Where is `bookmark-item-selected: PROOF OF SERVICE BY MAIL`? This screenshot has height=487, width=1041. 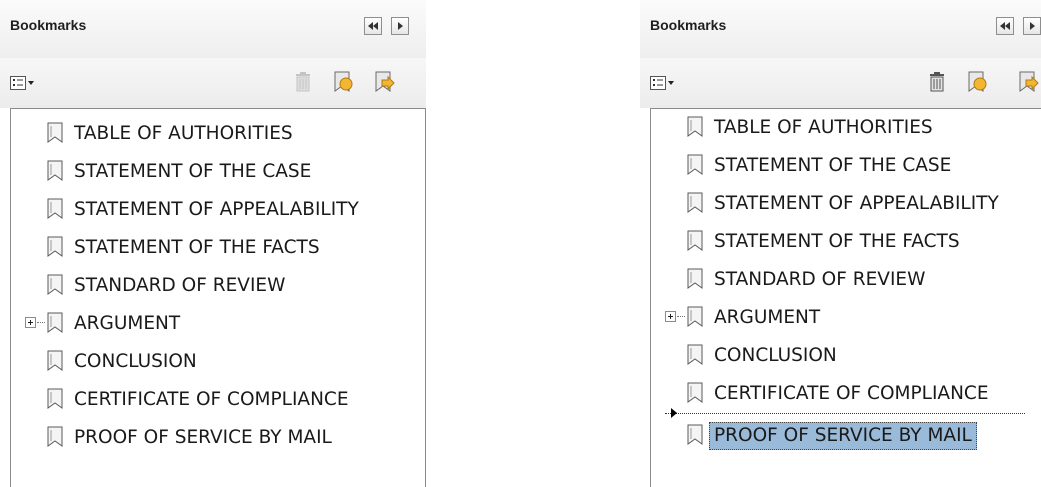
bookmark-item-selected: PROOF OF SERVICE BY MAIL is located at coordinates (846, 440).